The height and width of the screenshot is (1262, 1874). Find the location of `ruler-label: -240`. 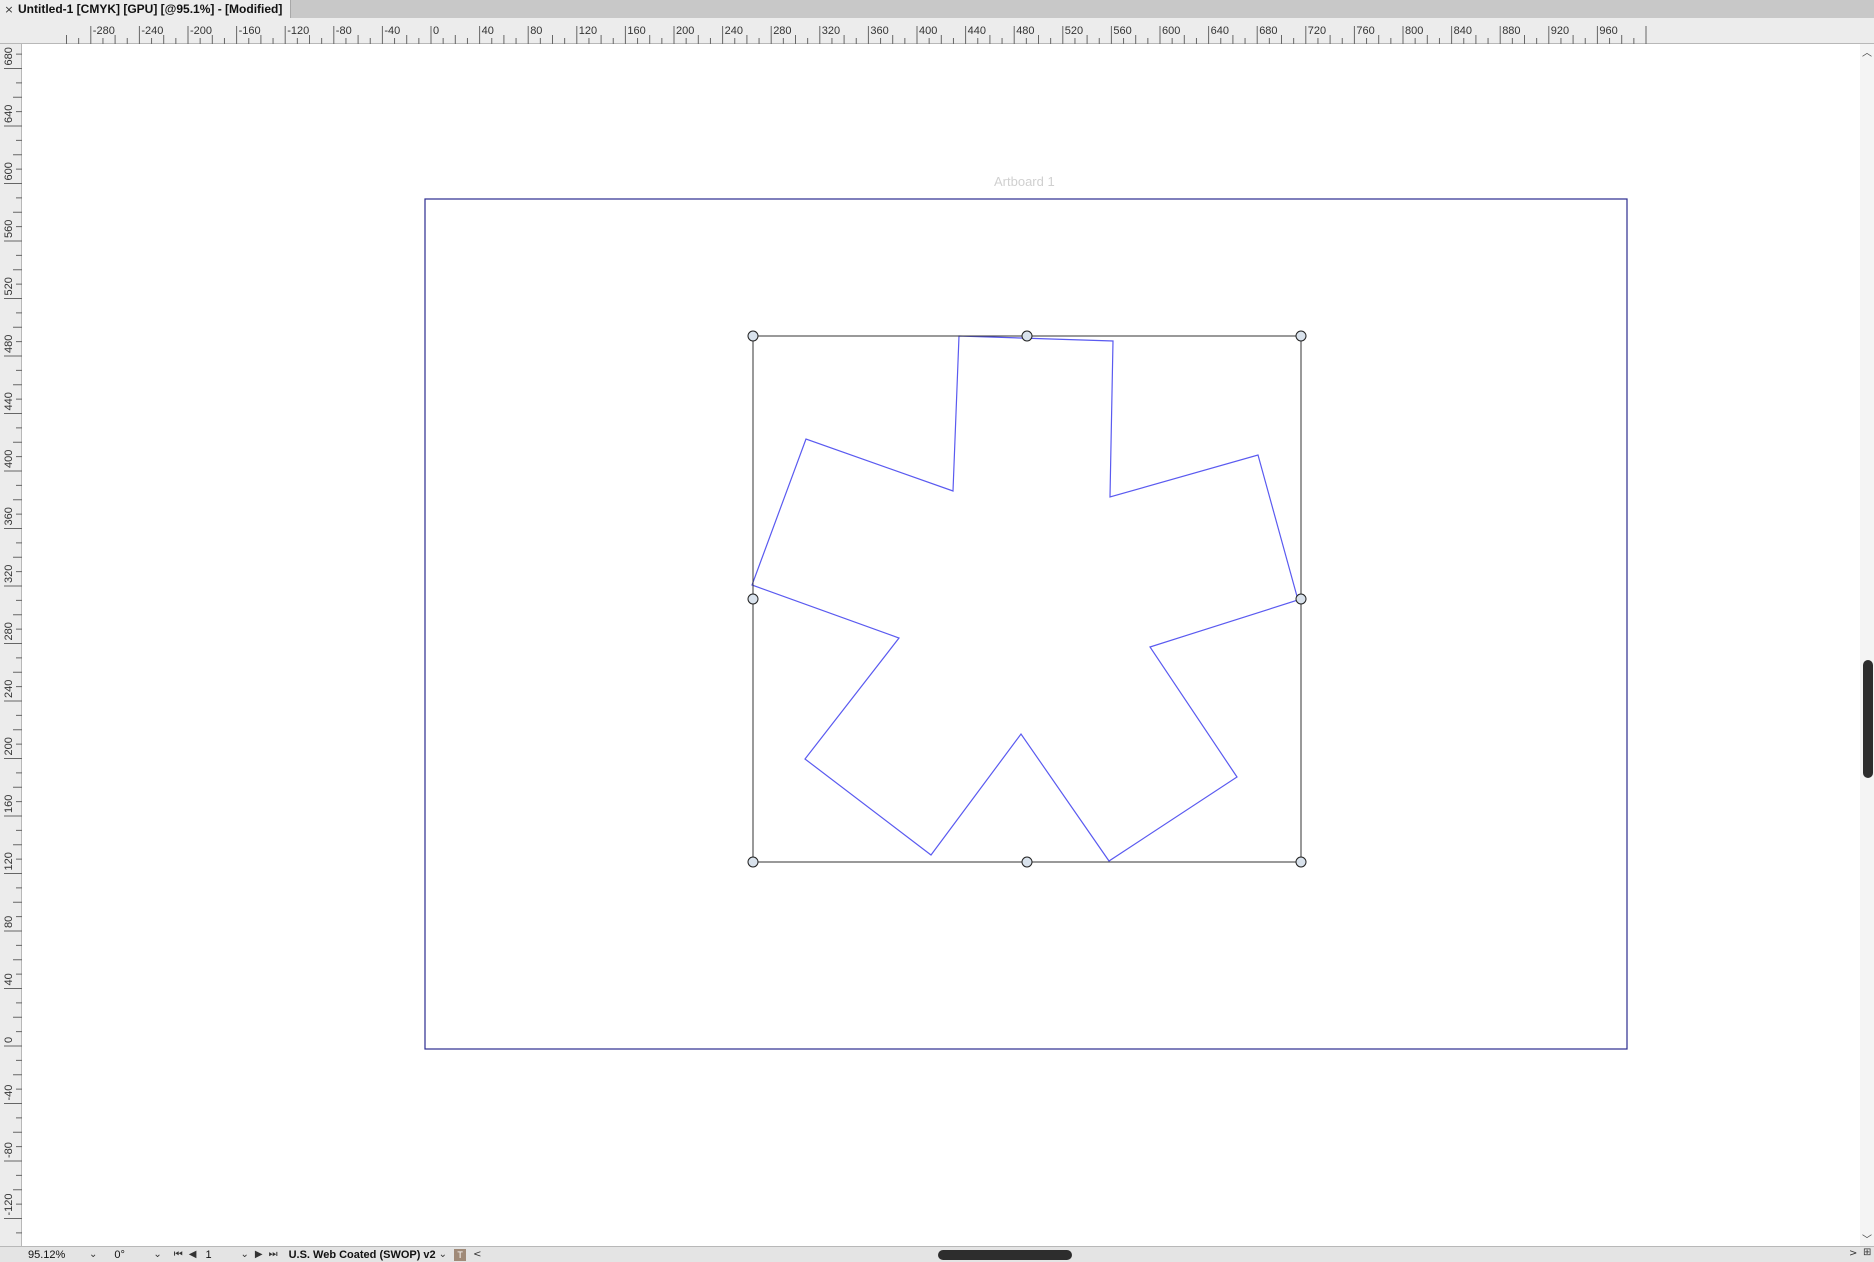

ruler-label: -240 is located at coordinates (152, 31).